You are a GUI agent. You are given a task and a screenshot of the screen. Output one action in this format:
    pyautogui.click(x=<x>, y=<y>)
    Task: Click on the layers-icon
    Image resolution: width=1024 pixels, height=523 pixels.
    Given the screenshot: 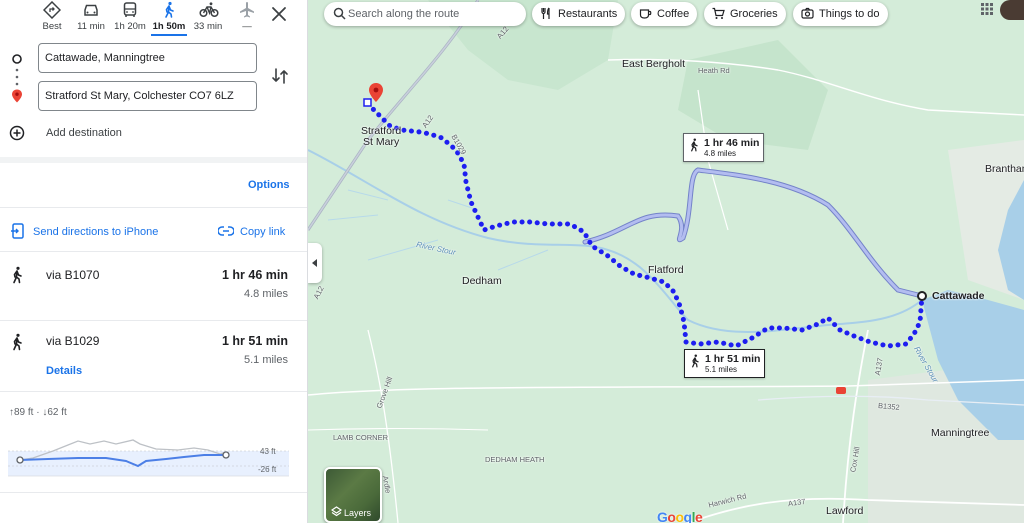 What is the action you would take?
    pyautogui.click(x=336, y=511)
    